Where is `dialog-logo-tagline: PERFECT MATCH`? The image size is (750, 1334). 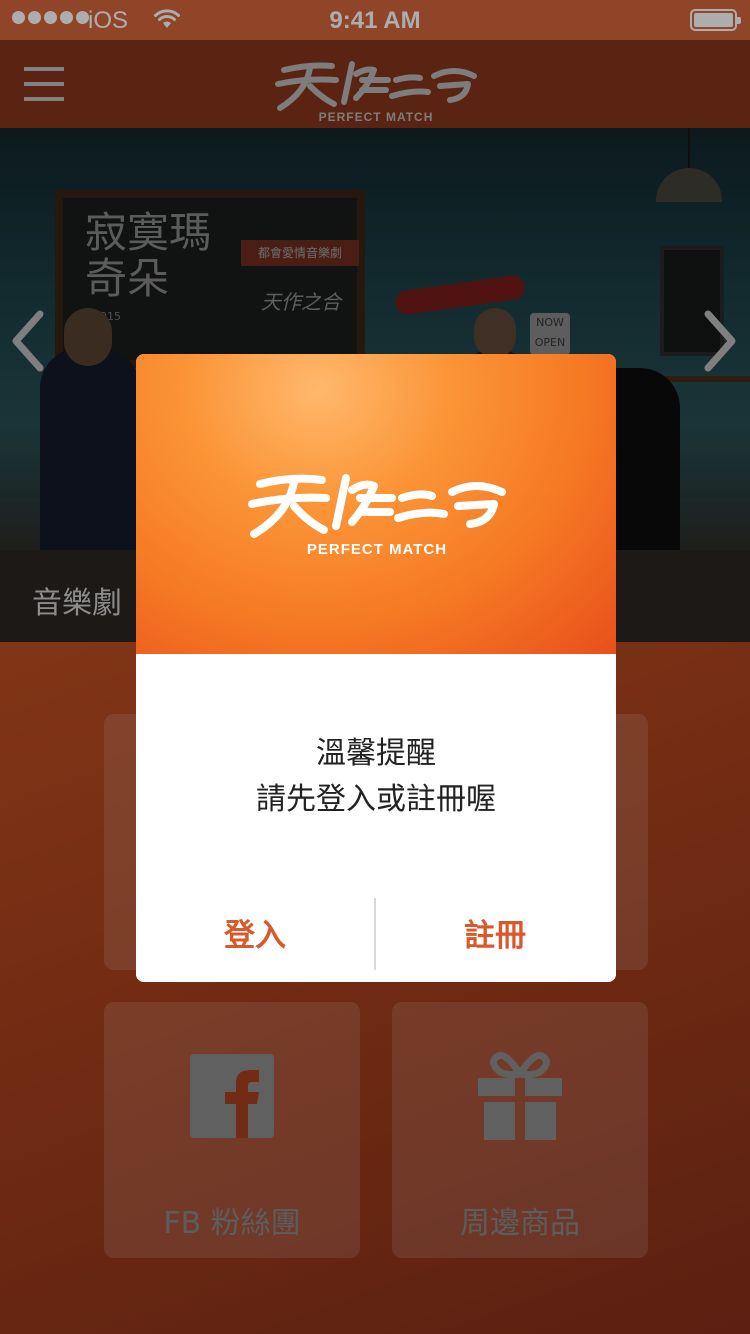 dialog-logo-tagline: PERFECT MATCH is located at coordinates (377, 548).